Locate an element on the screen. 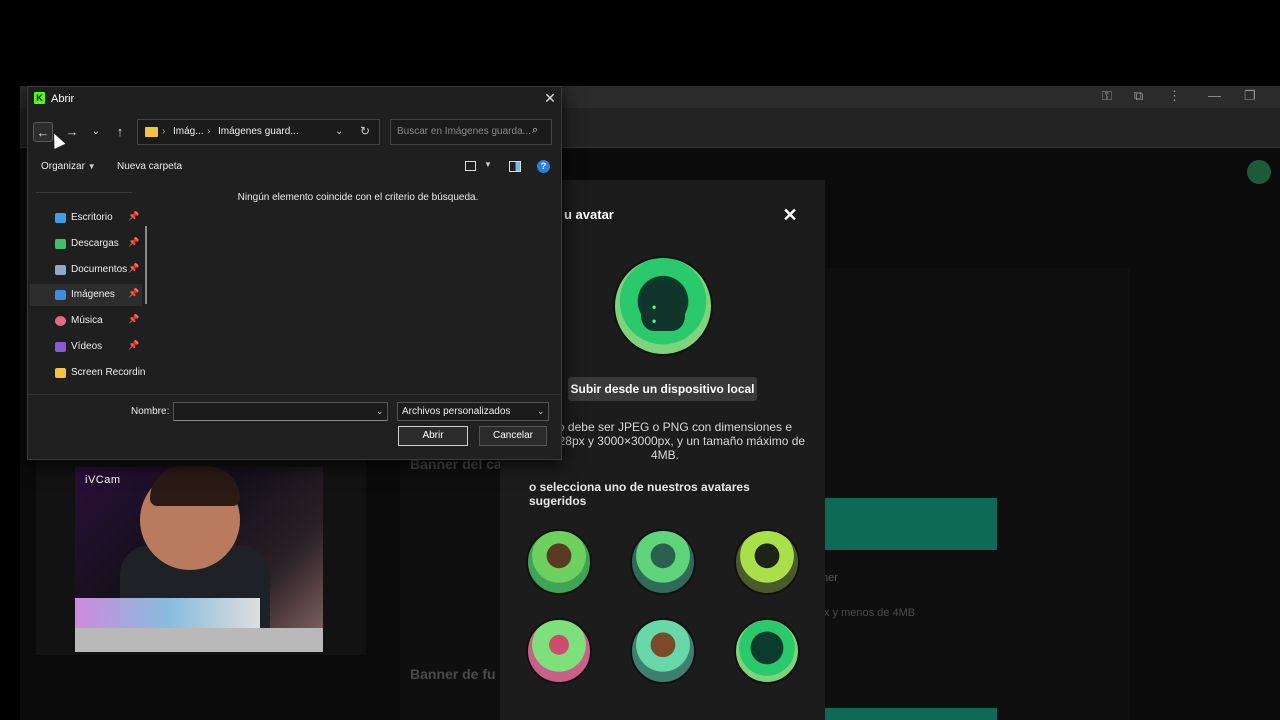  nav-item-musica: Música 📌 is located at coordinates (86, 321).